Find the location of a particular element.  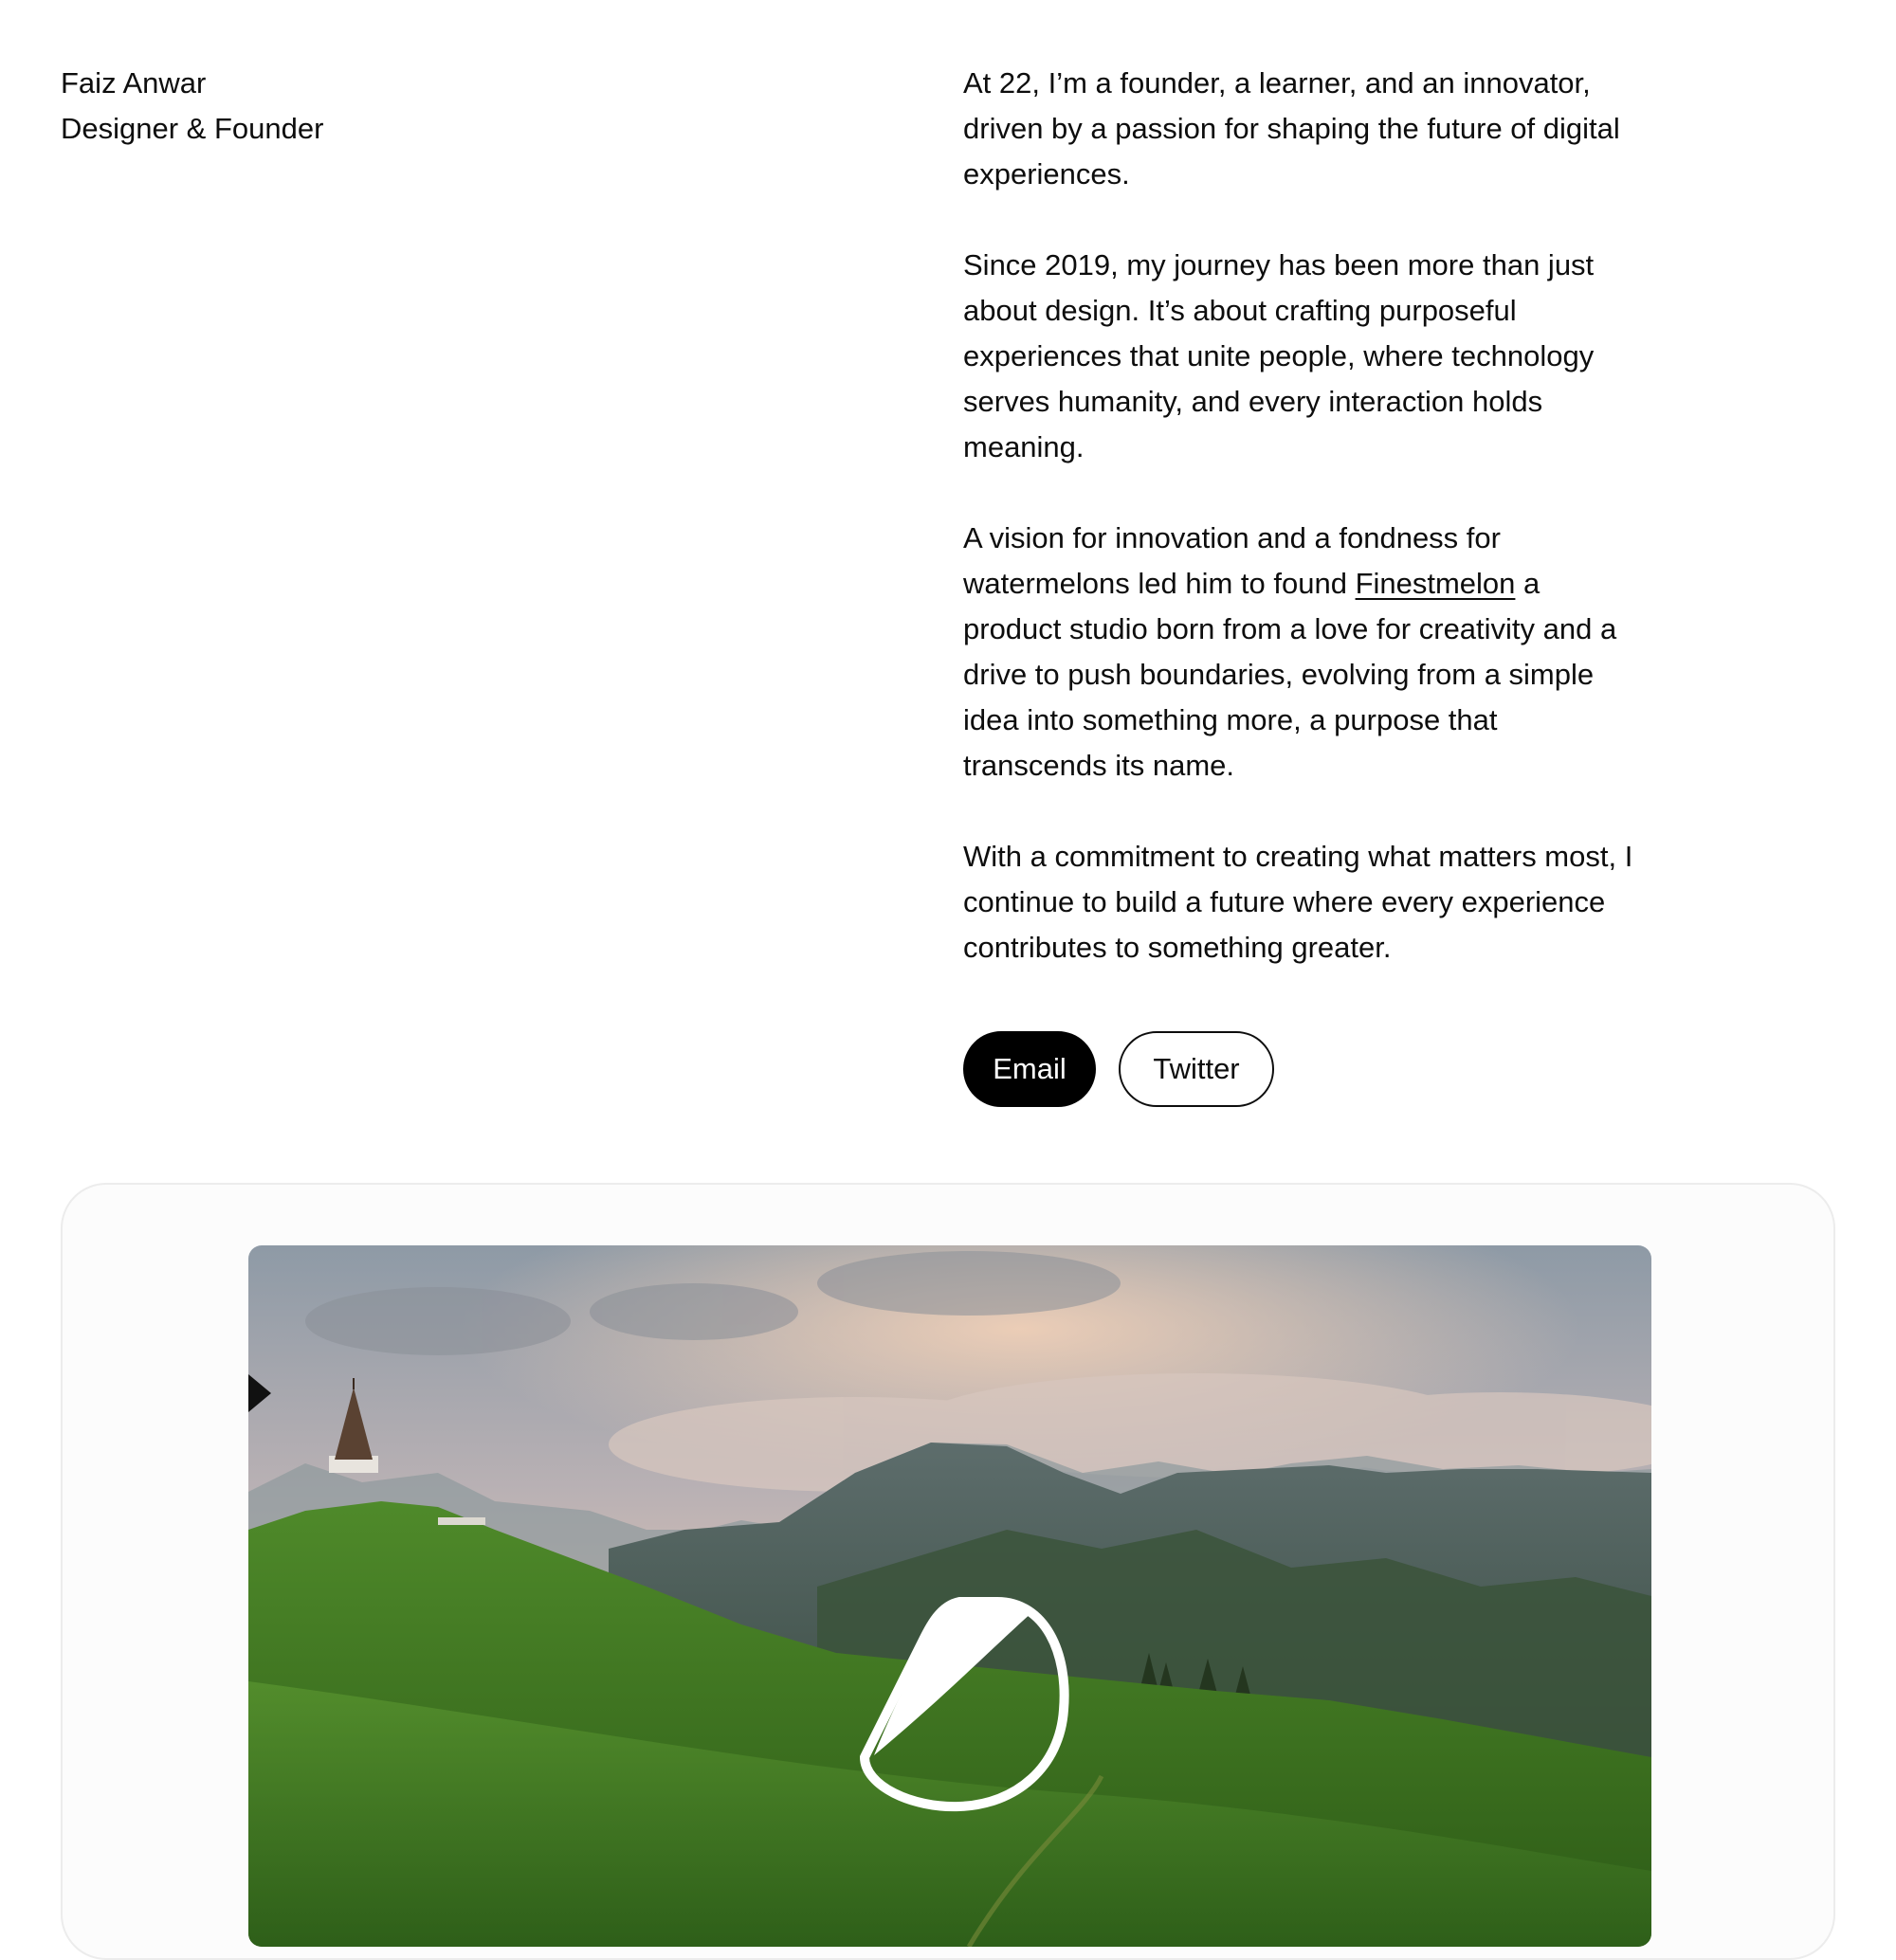

email-button: Email is located at coordinates (1029, 1069).